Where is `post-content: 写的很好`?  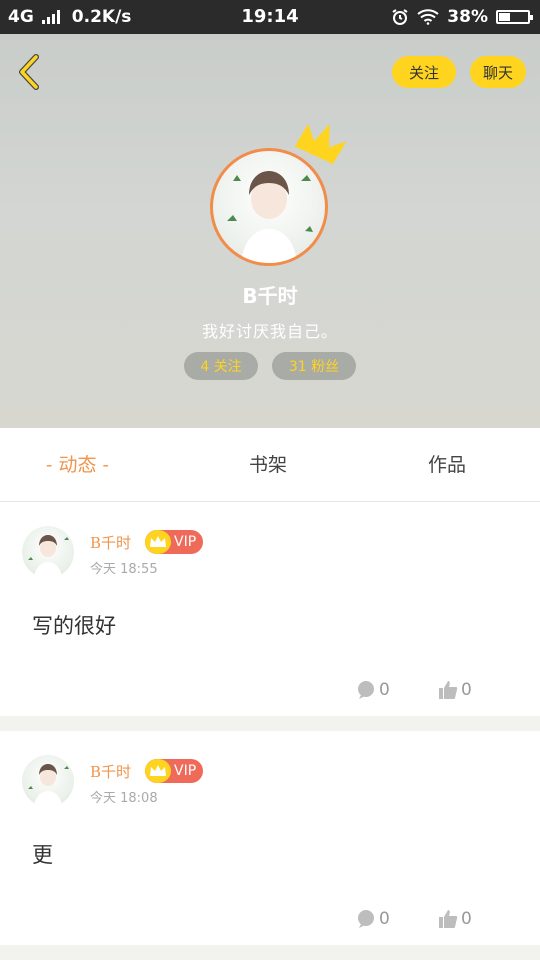
post-content: 写的很好 is located at coordinates (74, 626).